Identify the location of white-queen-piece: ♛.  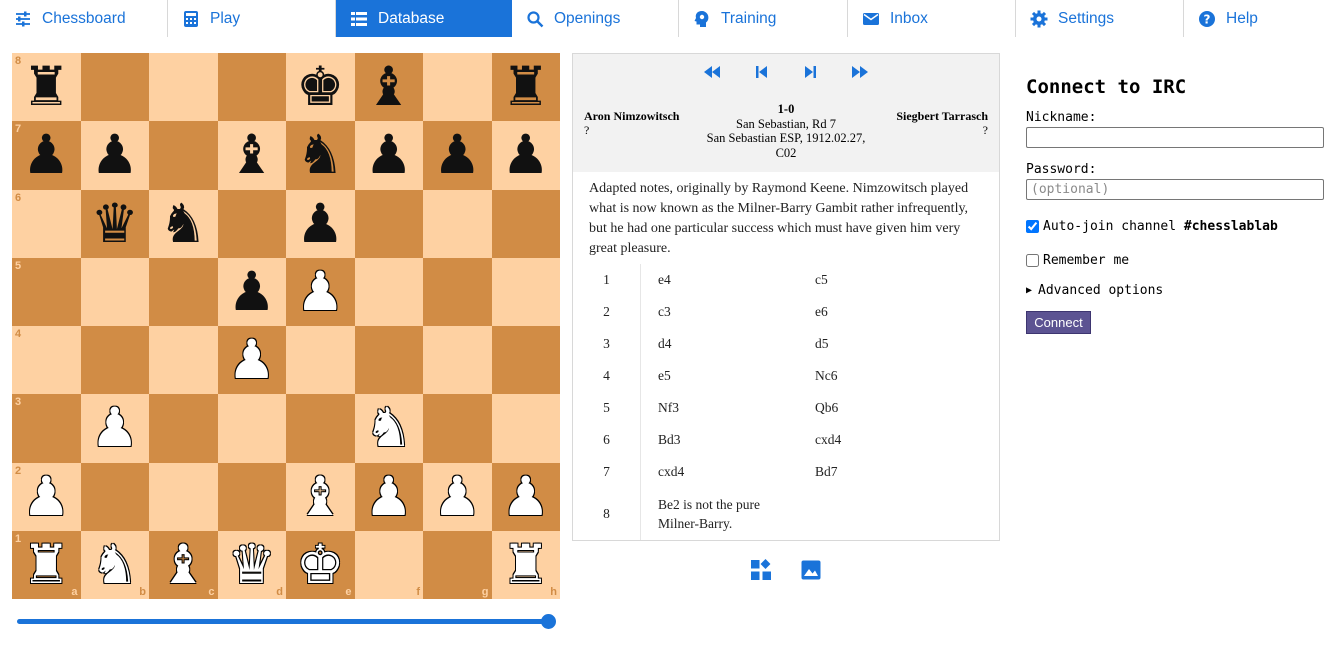
(252, 564).